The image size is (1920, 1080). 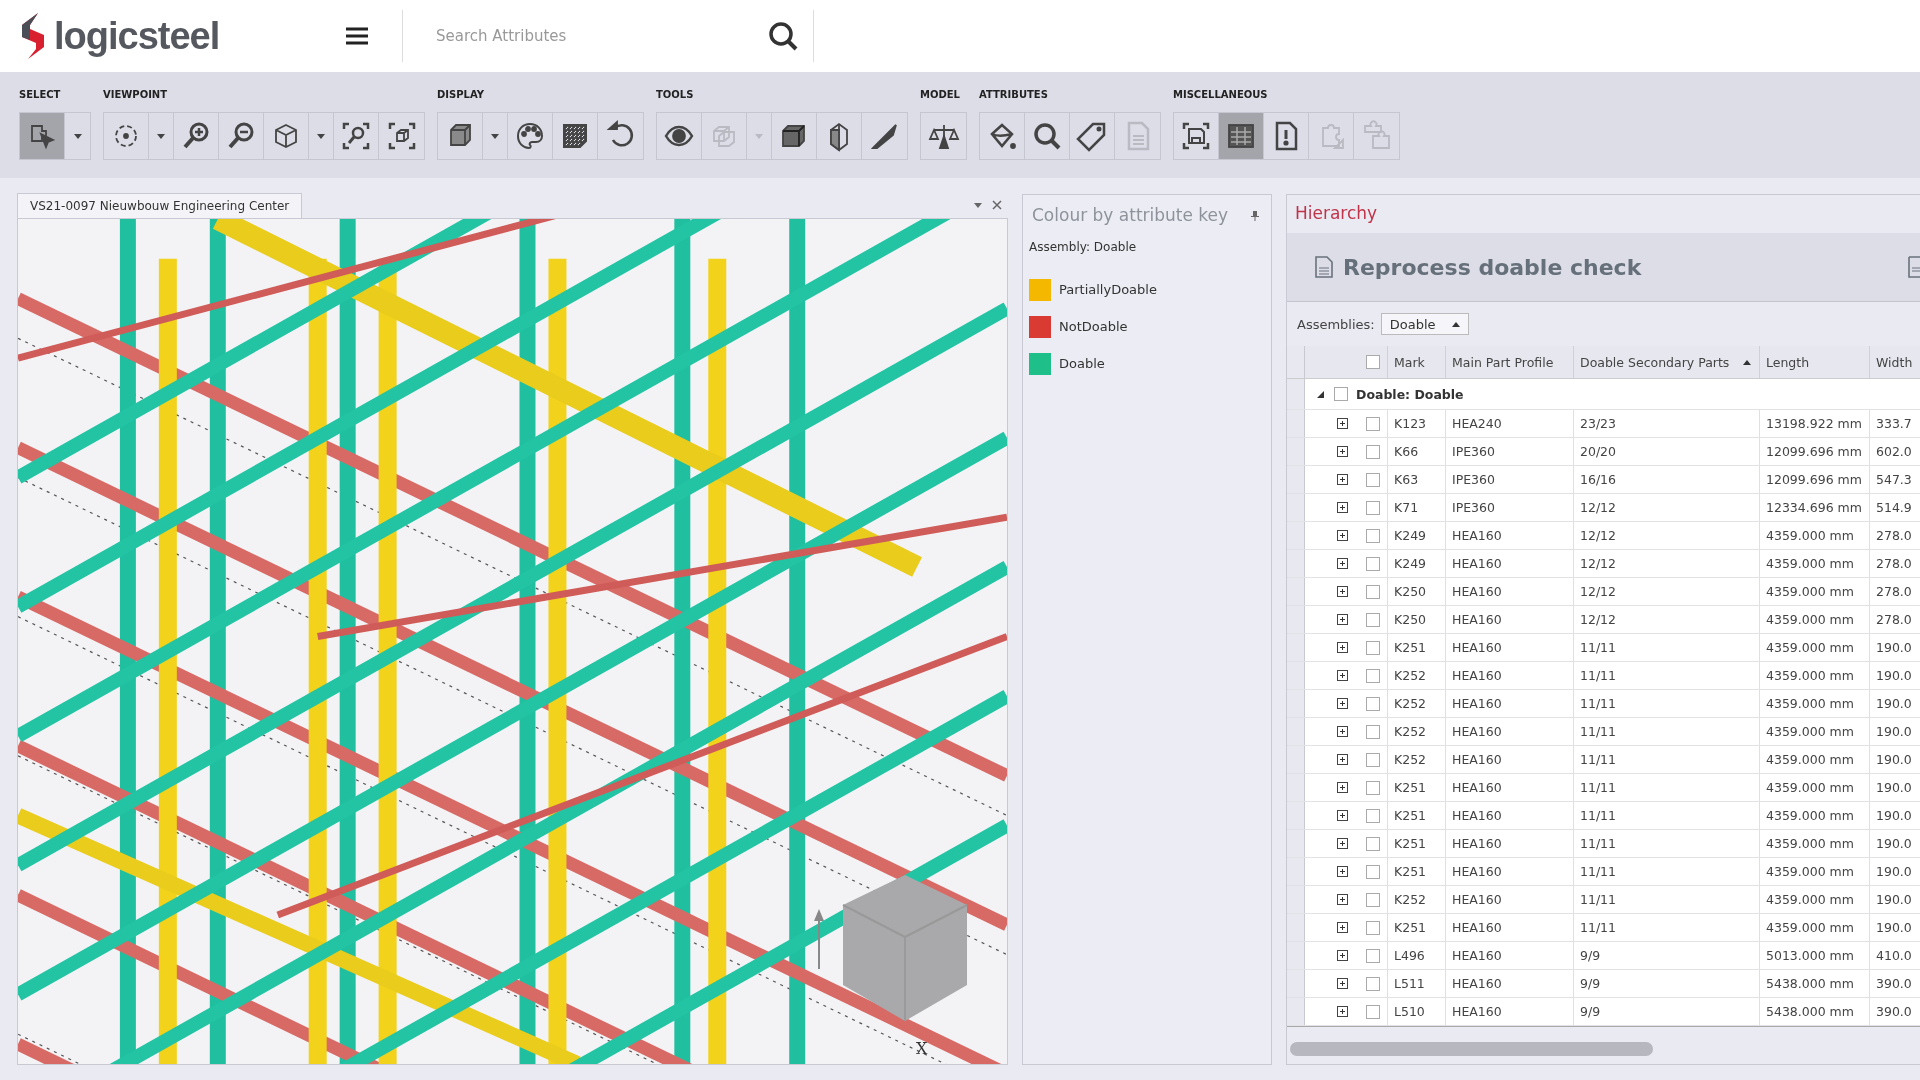 What do you see at coordinates (1416, 703) in the screenshot?
I see `table-cell: K252` at bounding box center [1416, 703].